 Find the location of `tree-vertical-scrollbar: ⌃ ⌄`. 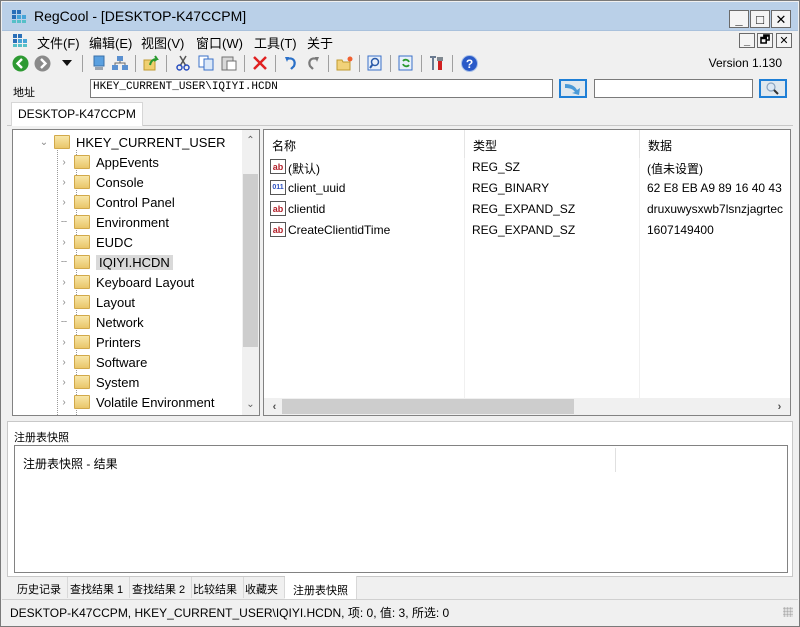

tree-vertical-scrollbar: ⌃ ⌄ is located at coordinates (250, 272).